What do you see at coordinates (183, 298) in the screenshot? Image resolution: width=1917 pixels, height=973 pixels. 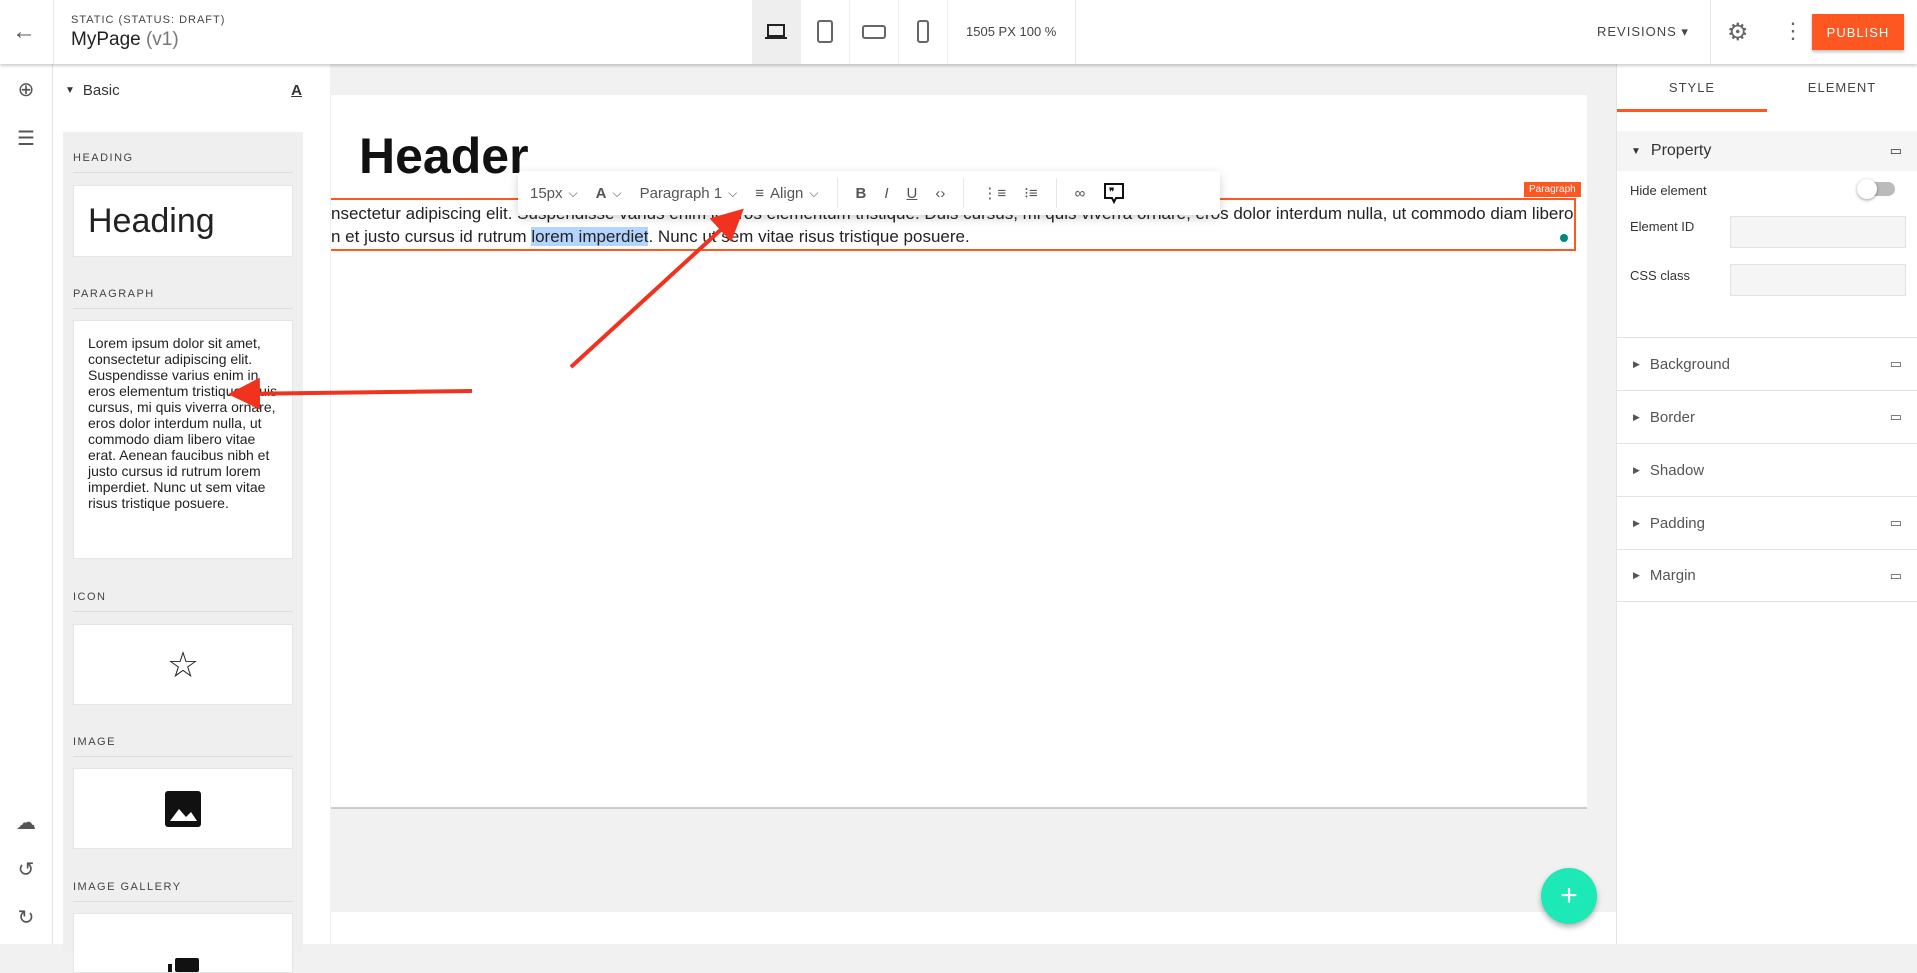 I see `block-label: PARAGRAPH` at bounding box center [183, 298].